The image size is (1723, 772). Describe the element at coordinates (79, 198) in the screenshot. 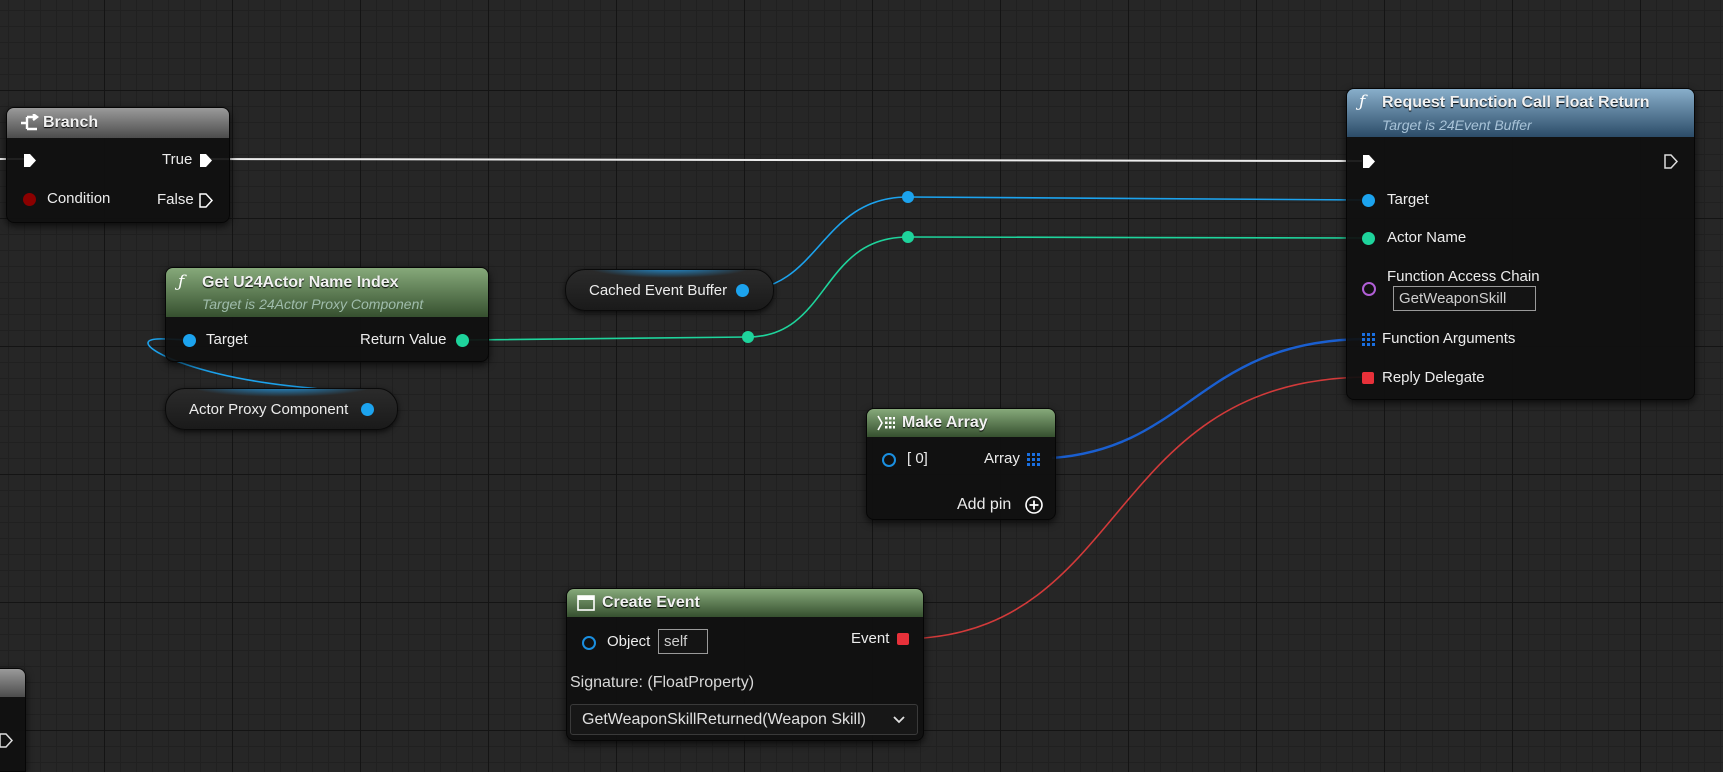

I see `branch-condition-label: Condition` at that location.